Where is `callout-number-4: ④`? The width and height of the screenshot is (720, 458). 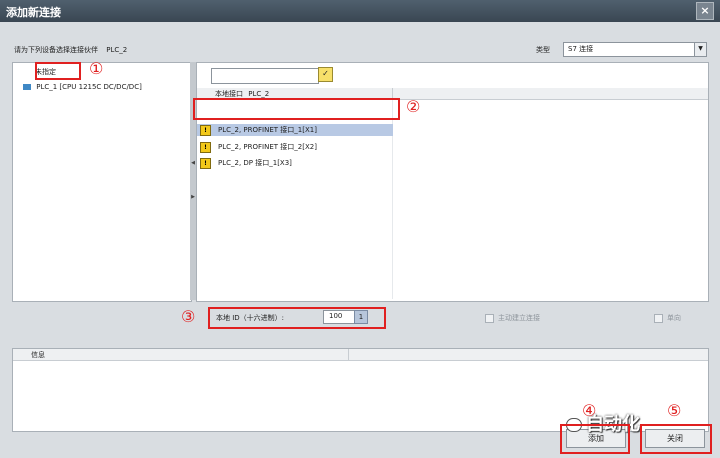
callout-number-4: ④ is located at coordinates (589, 410).